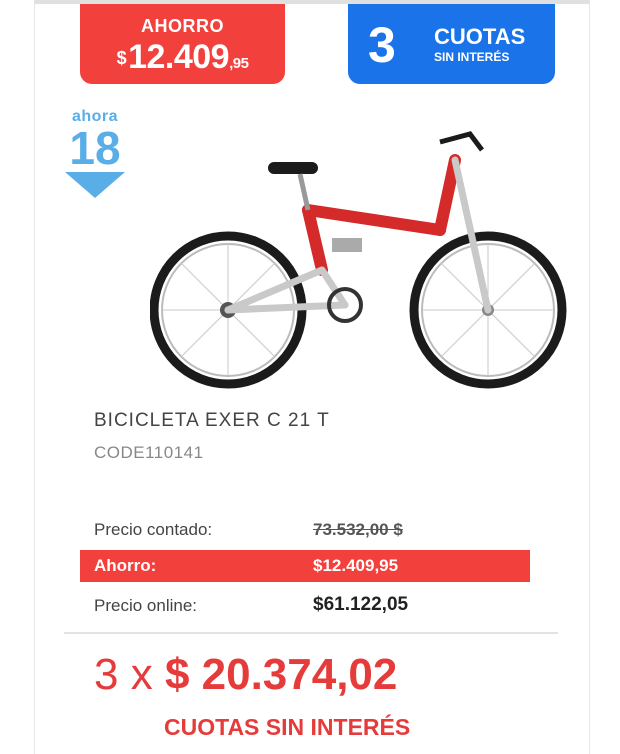 The image size is (620, 754). What do you see at coordinates (123, 674) in the screenshot?
I see `installment-prefix: 3 x` at bounding box center [123, 674].